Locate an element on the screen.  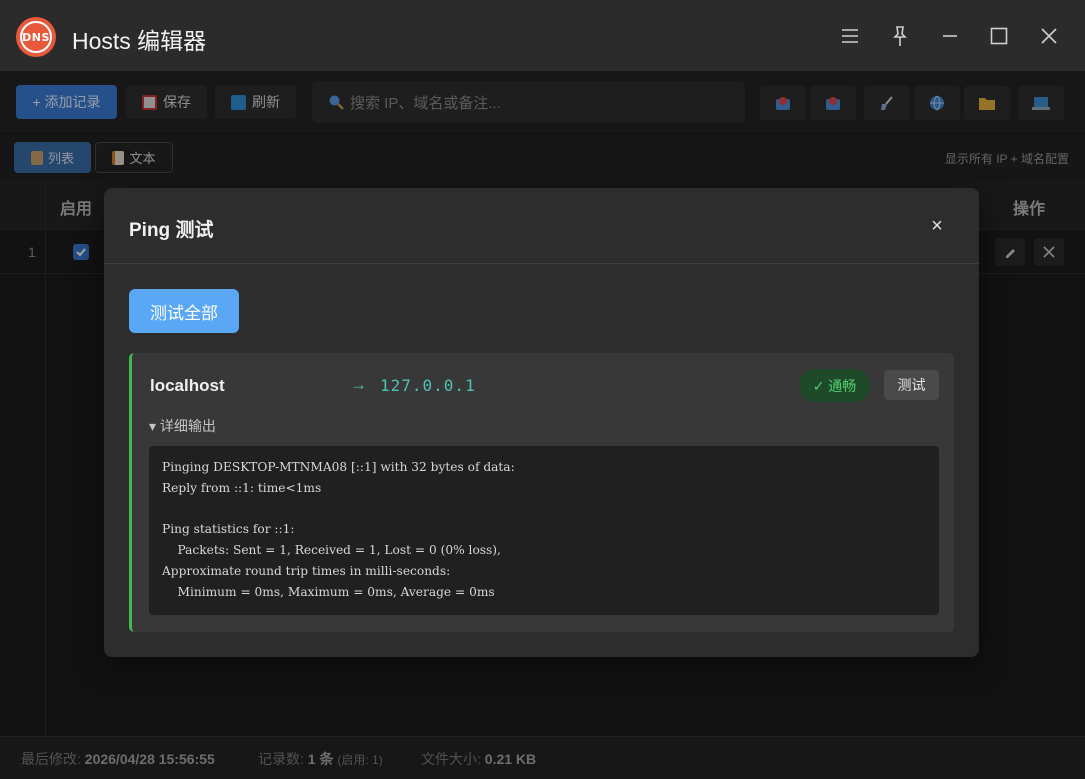
status-badge: ✓ 通畅 is located at coordinates (834, 385).